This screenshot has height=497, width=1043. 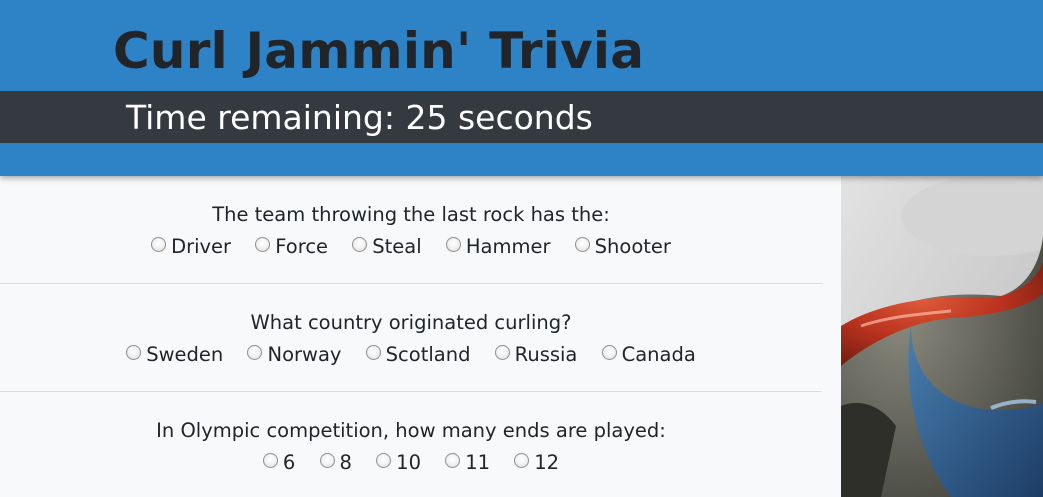 I want to click on timer-bar: Time remaining: 25 seconds, so click(x=521, y=117).